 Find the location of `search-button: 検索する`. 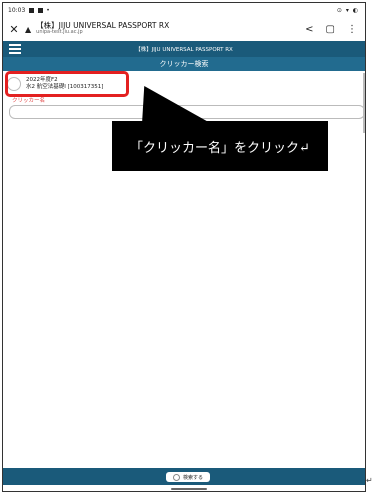

search-button: 検索する is located at coordinates (188, 477).